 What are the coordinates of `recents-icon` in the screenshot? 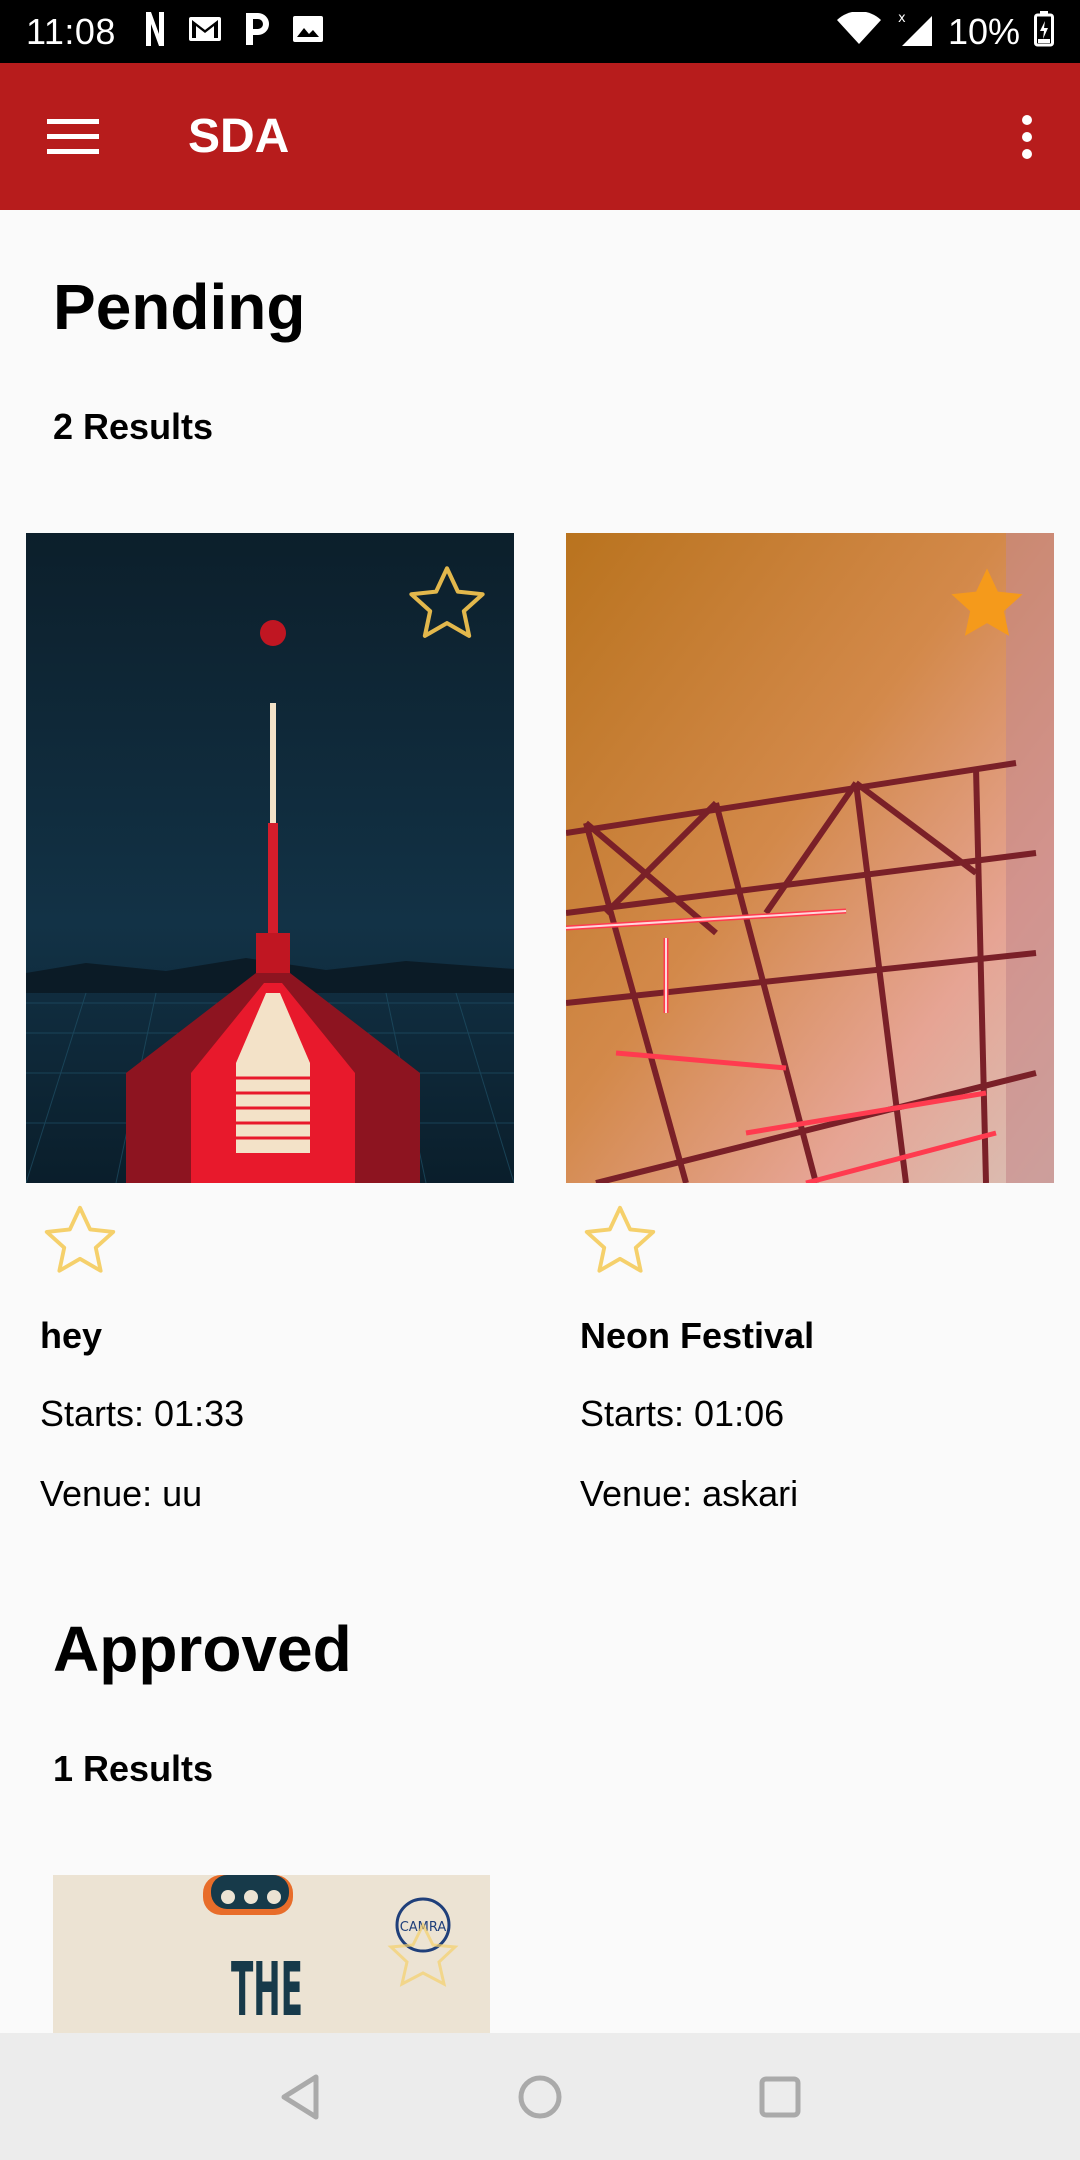 It's located at (780, 2096).